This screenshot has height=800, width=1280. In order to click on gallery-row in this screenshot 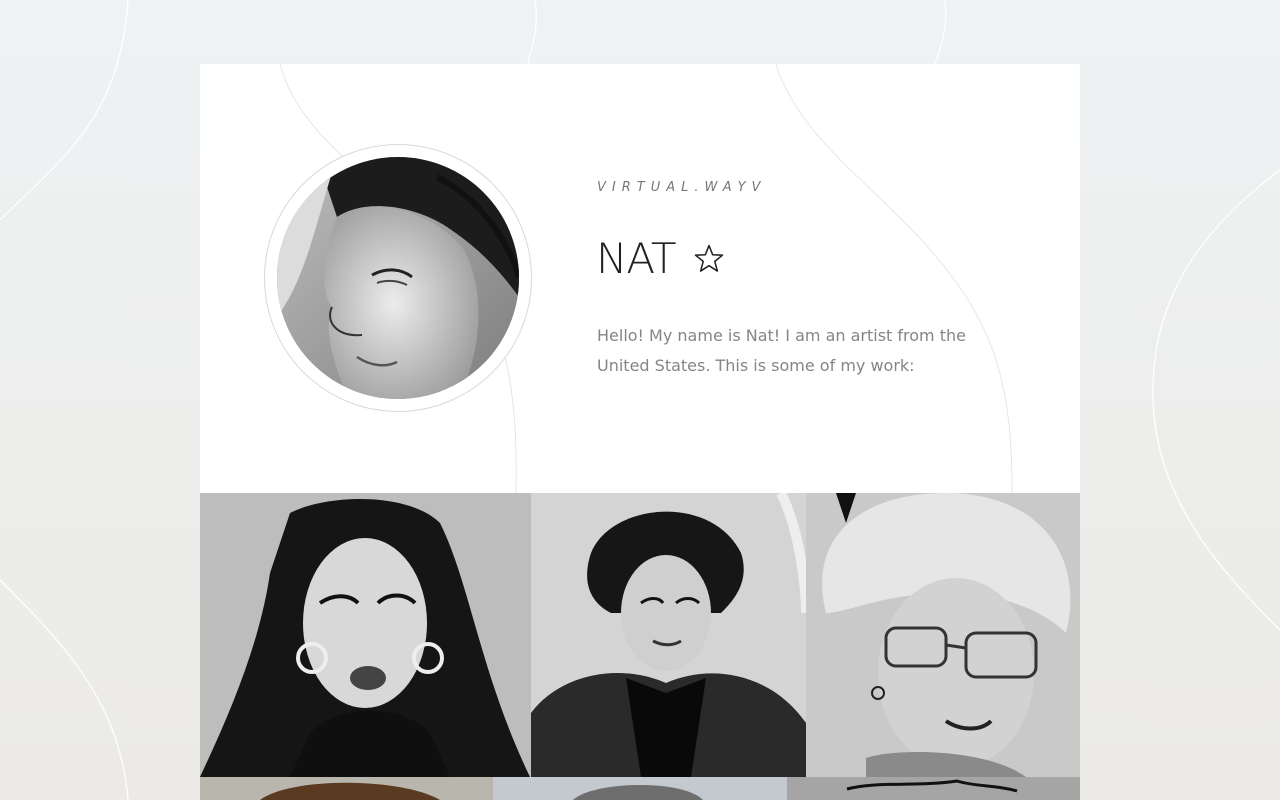, I will do `click(640, 788)`.